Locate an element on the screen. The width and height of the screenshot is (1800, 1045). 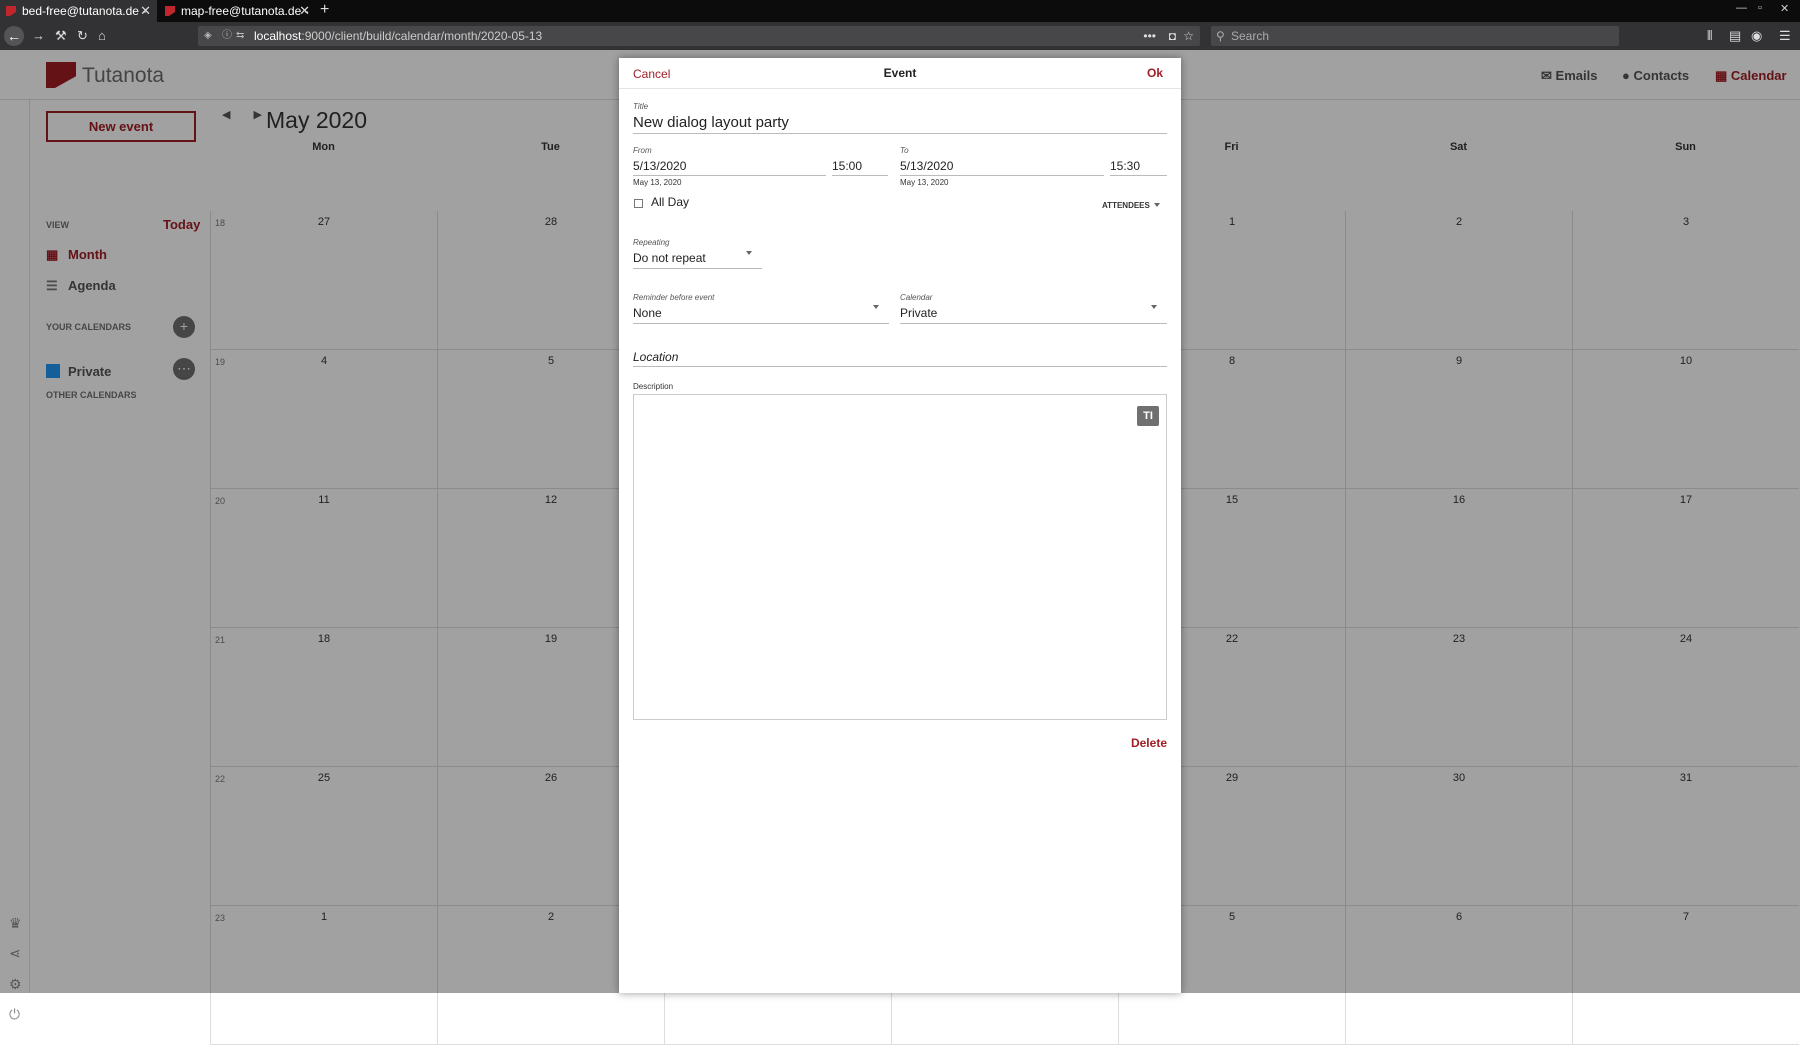
dialog-title: Event is located at coordinates (900, 73).